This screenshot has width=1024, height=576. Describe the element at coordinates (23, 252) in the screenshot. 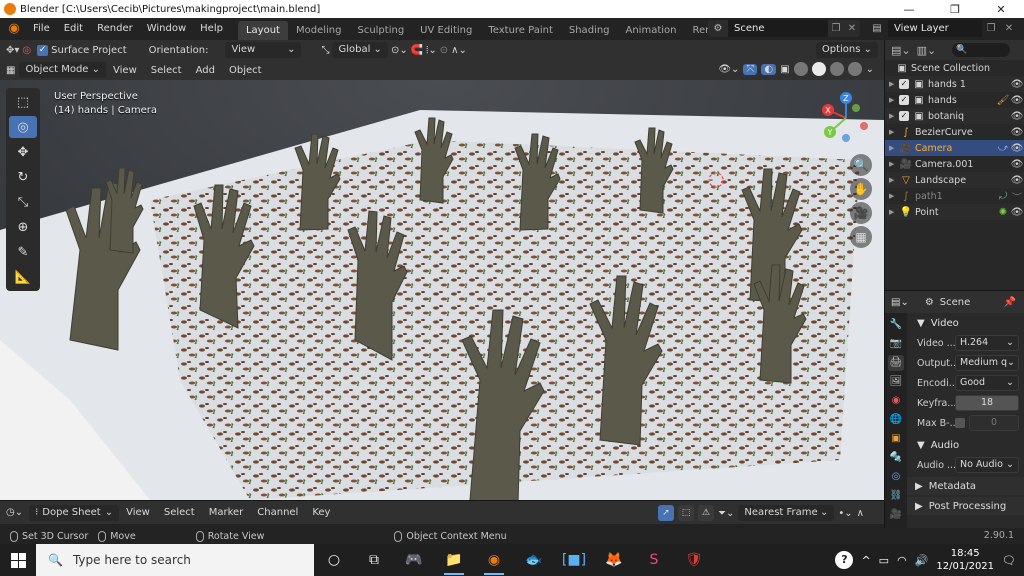

I see `annotate-tool-icon: ✎` at that location.